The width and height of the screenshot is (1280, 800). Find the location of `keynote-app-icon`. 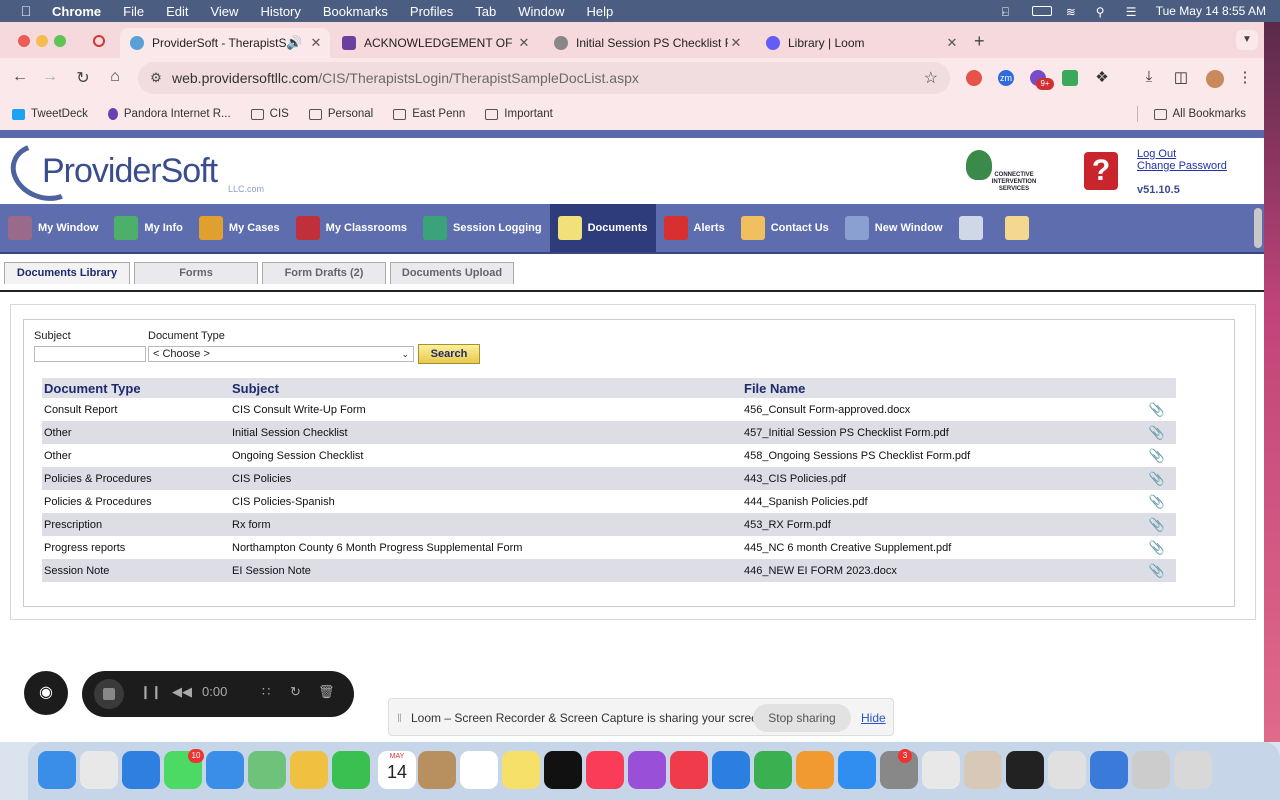

keynote-app-icon is located at coordinates (731, 770).